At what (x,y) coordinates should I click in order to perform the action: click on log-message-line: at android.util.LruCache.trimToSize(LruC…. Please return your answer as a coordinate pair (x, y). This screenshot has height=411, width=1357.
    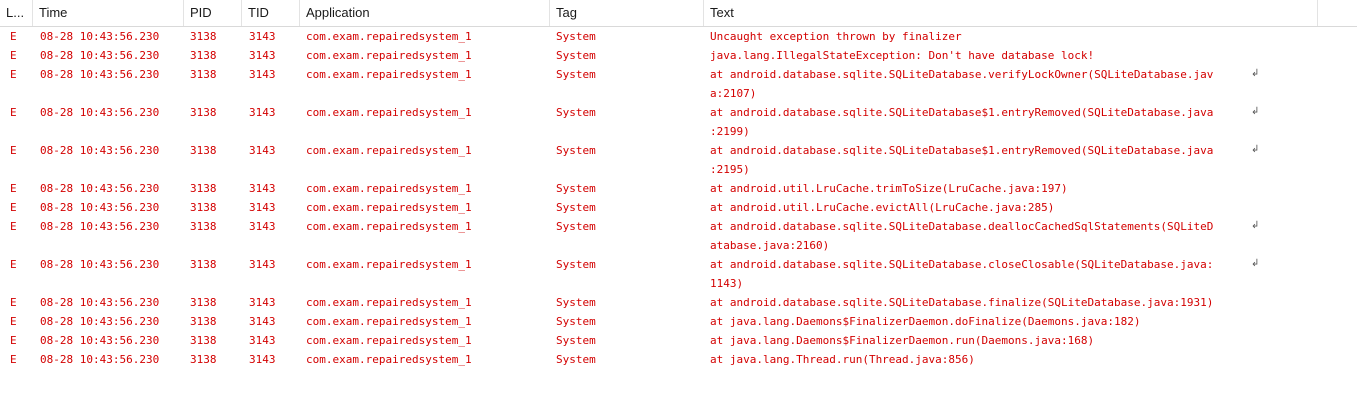
    Looking at the image, I should click on (889, 188).